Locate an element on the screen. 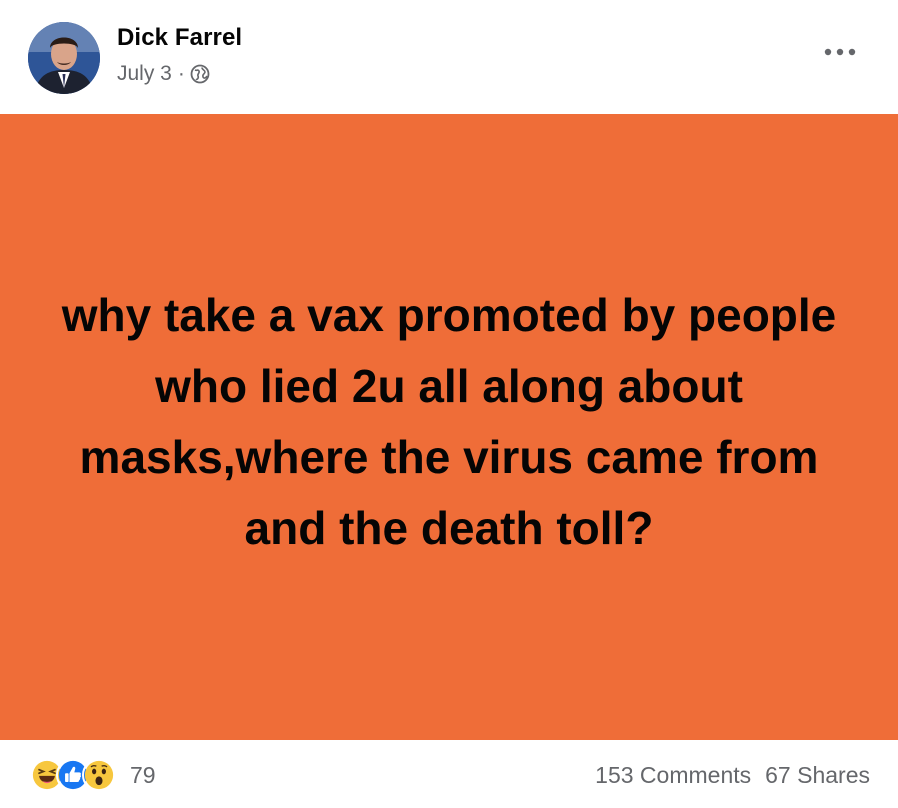  reaction-count: 79 is located at coordinates (143, 775).